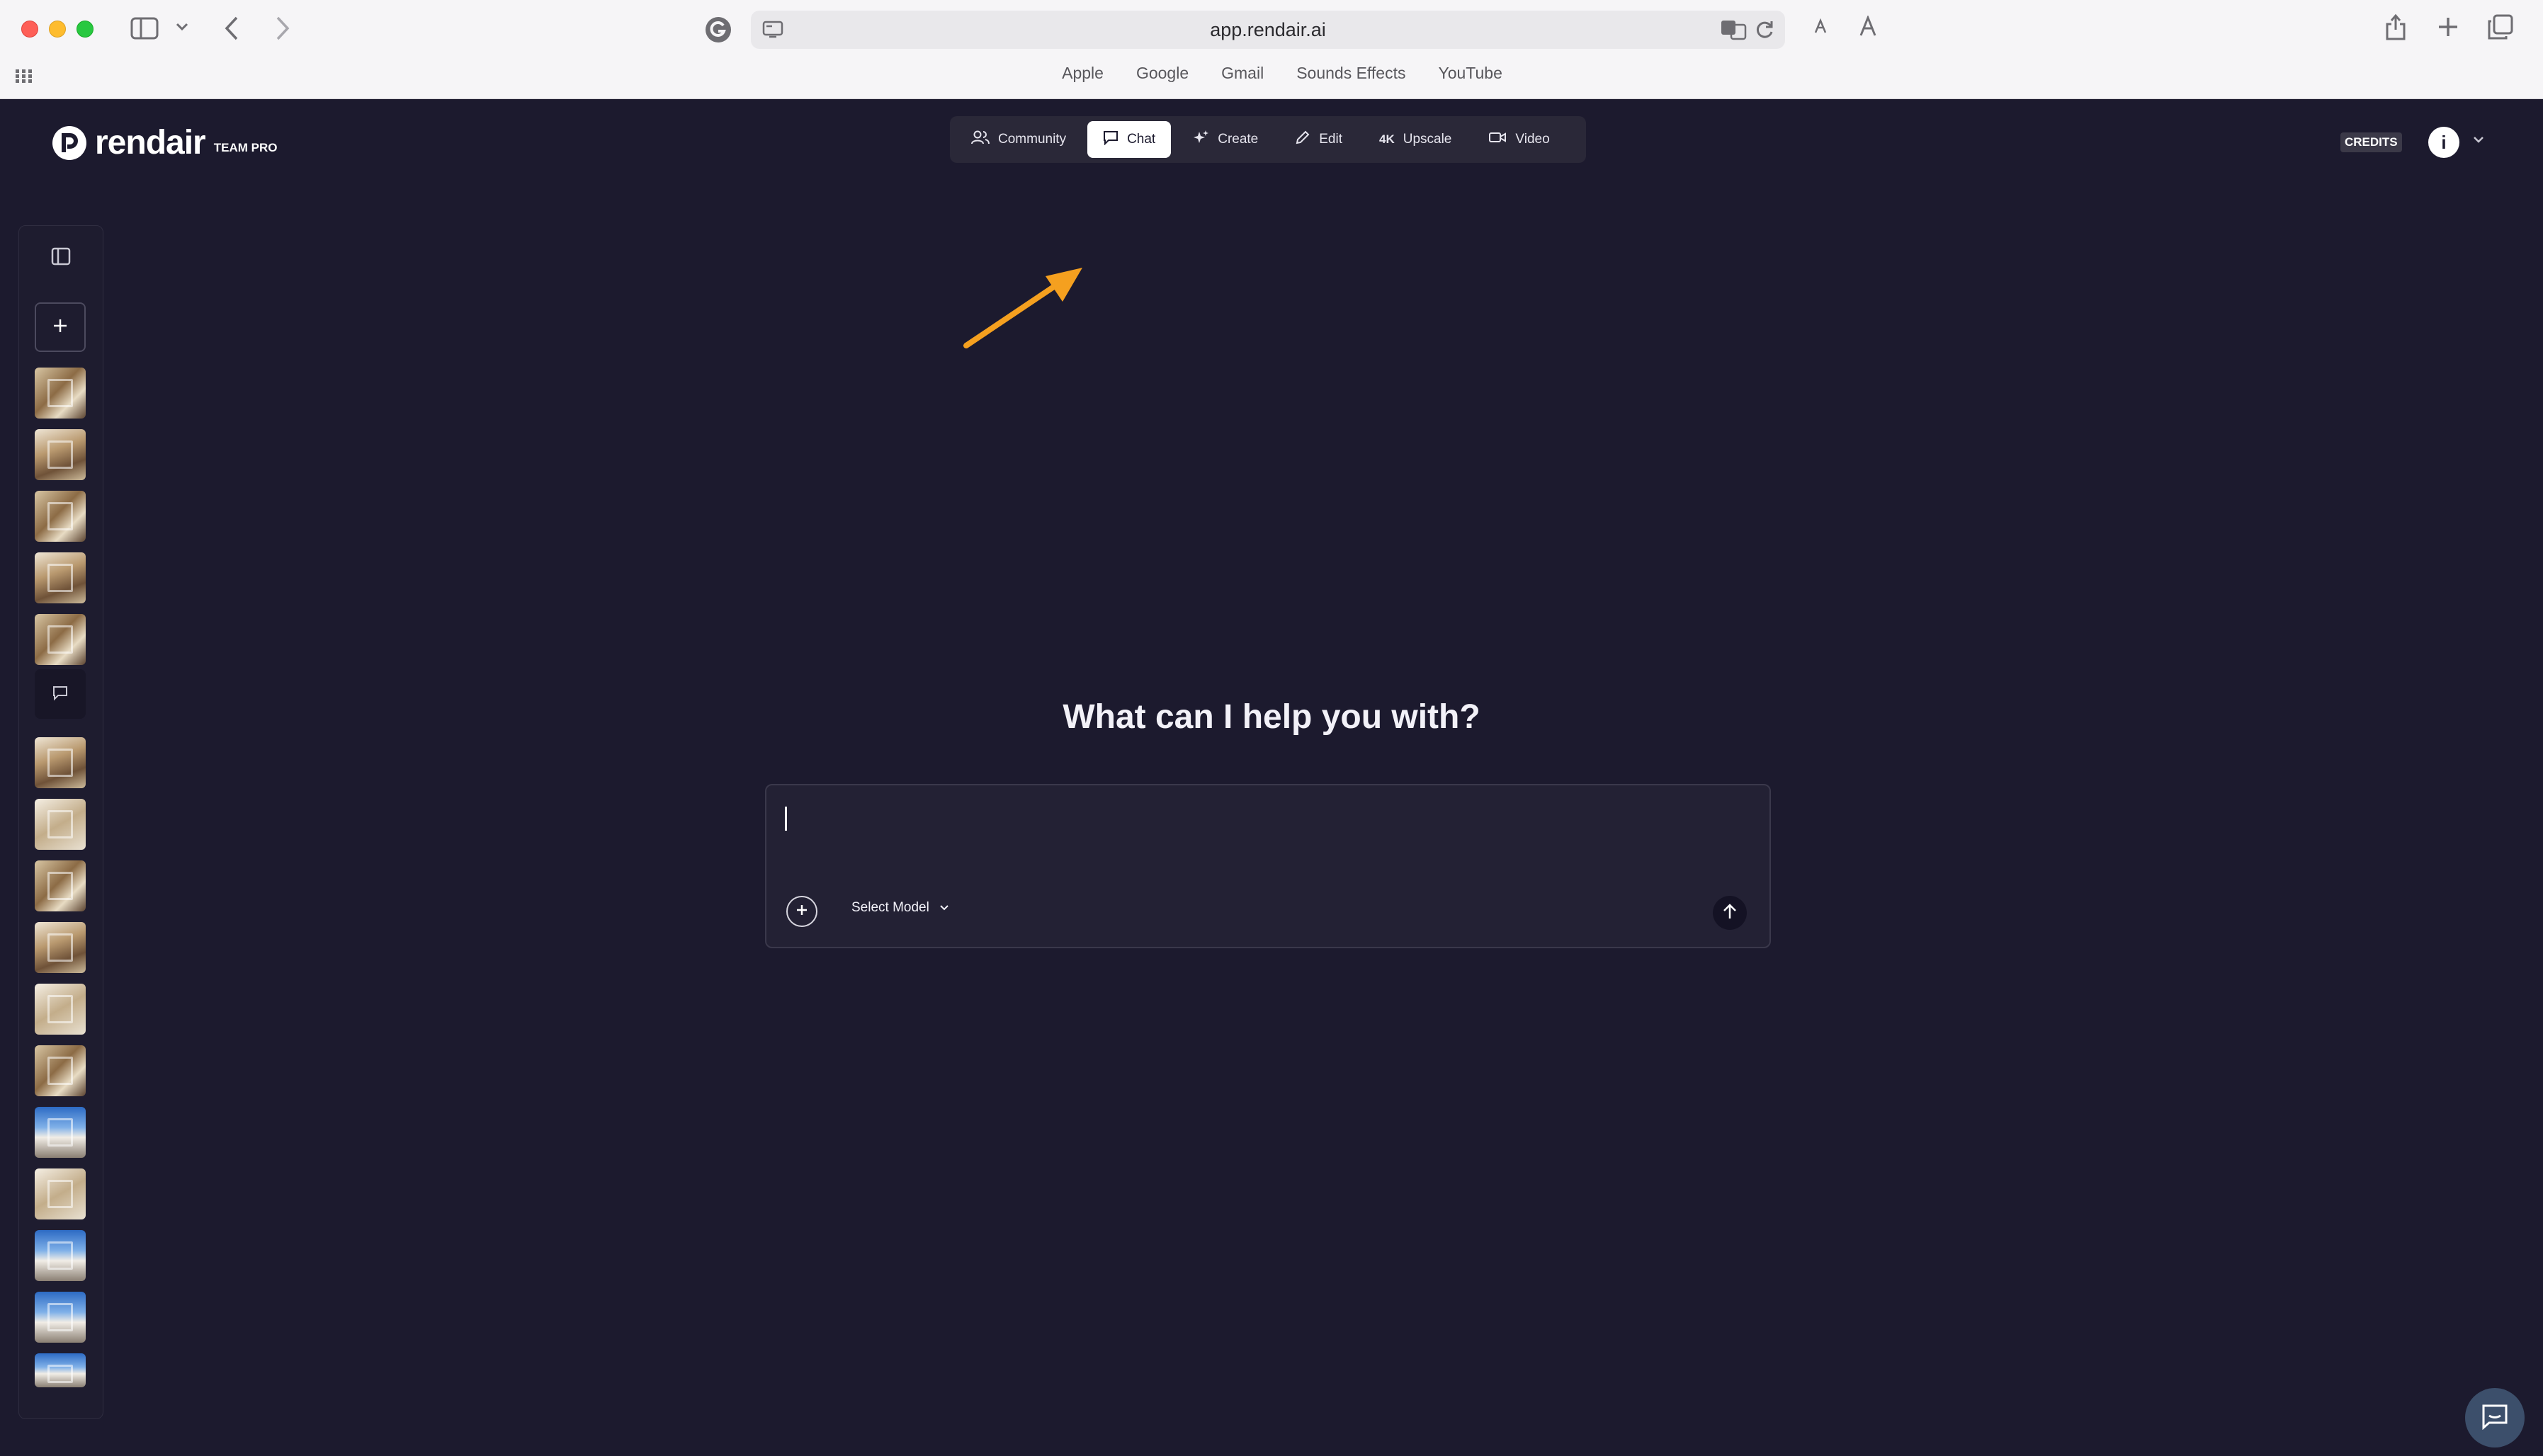 This screenshot has width=2543, height=1456. I want to click on new-tab-icon, so click(2448, 27).